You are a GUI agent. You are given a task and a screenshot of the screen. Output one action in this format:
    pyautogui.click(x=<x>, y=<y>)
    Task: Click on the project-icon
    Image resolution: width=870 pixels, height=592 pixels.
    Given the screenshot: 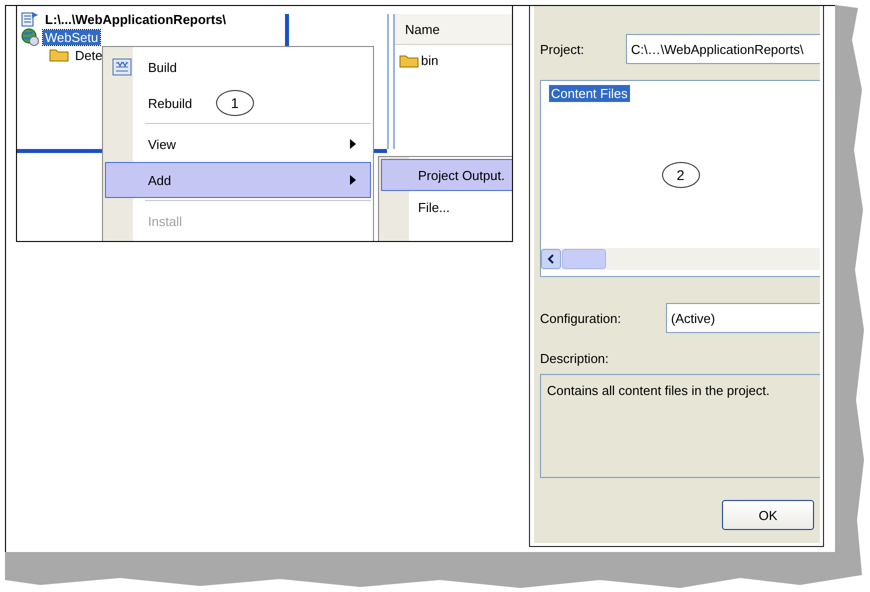 What is the action you would take?
    pyautogui.click(x=30, y=19)
    